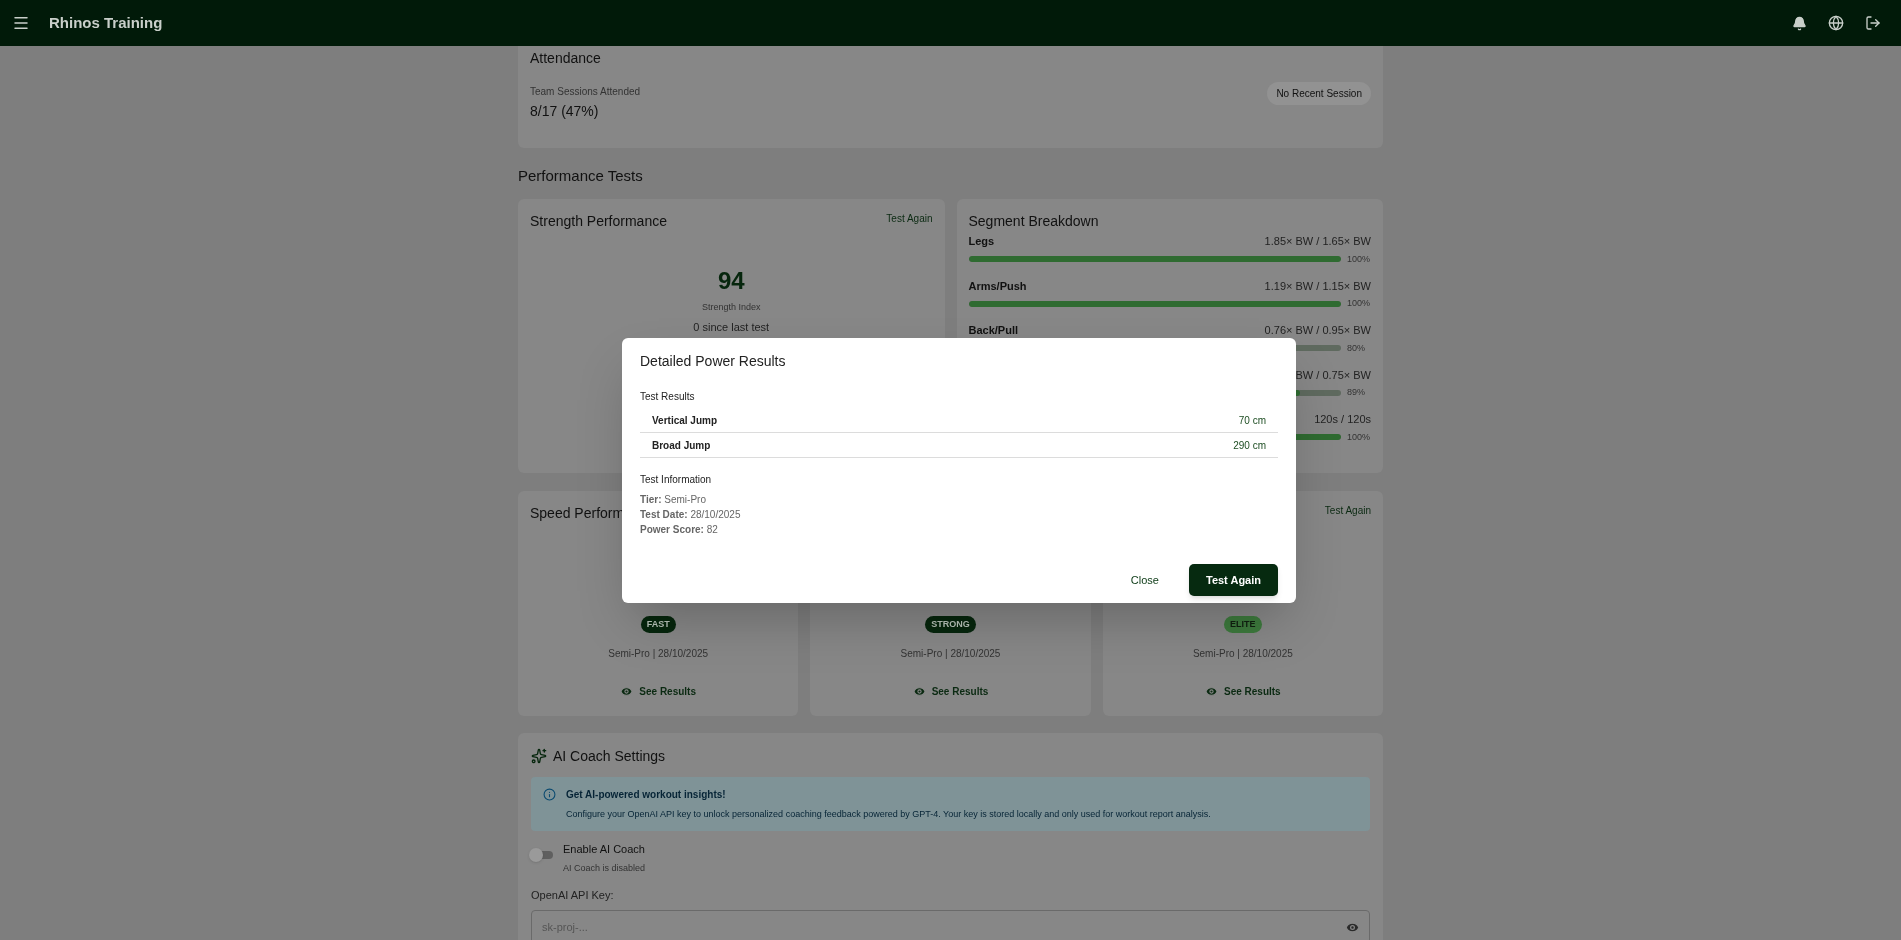  I want to click on segment-value: 120s / 120s, so click(1342, 420).